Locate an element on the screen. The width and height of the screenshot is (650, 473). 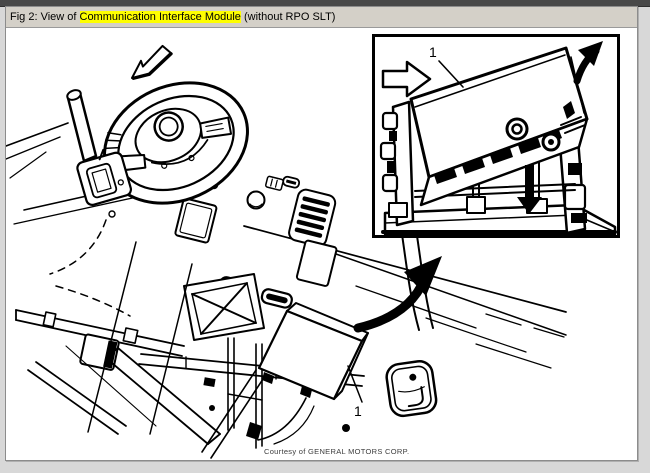
hidden-outline-dashes is located at coordinates (90, 268).